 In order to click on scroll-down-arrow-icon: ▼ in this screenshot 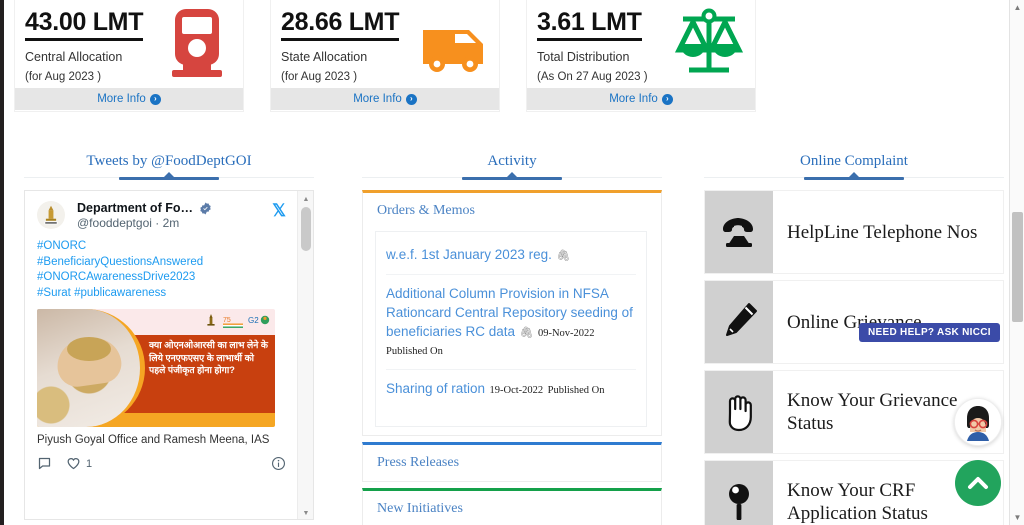, I will do `click(305, 512)`.